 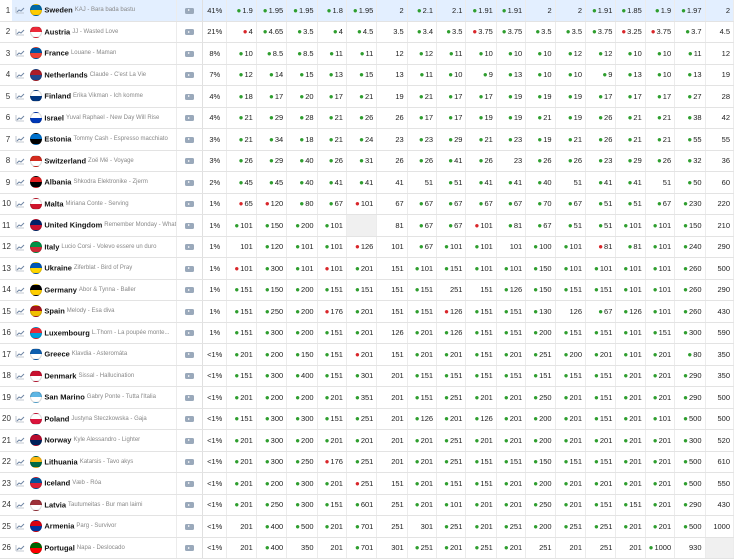 I want to click on odds-cell: 301, so click(x=422, y=526).